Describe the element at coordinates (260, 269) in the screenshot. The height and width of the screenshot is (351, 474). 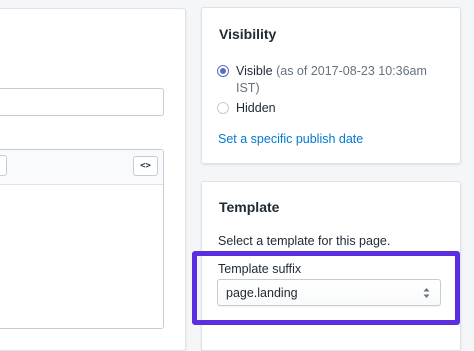
I see `template-suffix-label: Template suffix` at that location.